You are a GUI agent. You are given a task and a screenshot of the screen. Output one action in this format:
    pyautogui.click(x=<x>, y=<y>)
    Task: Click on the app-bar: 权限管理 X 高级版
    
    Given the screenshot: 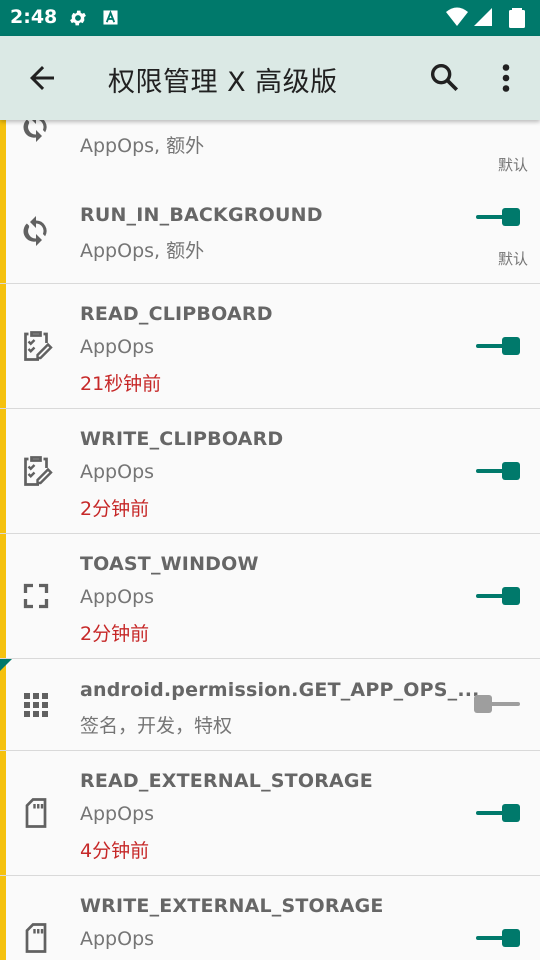 What is the action you would take?
    pyautogui.click(x=270, y=78)
    